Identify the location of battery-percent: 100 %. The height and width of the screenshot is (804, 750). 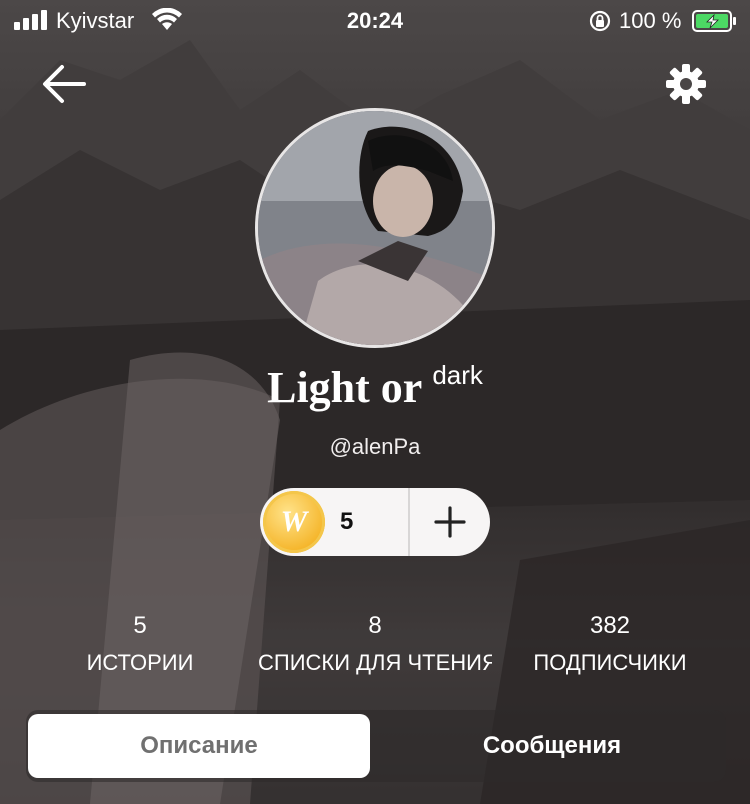
(650, 20).